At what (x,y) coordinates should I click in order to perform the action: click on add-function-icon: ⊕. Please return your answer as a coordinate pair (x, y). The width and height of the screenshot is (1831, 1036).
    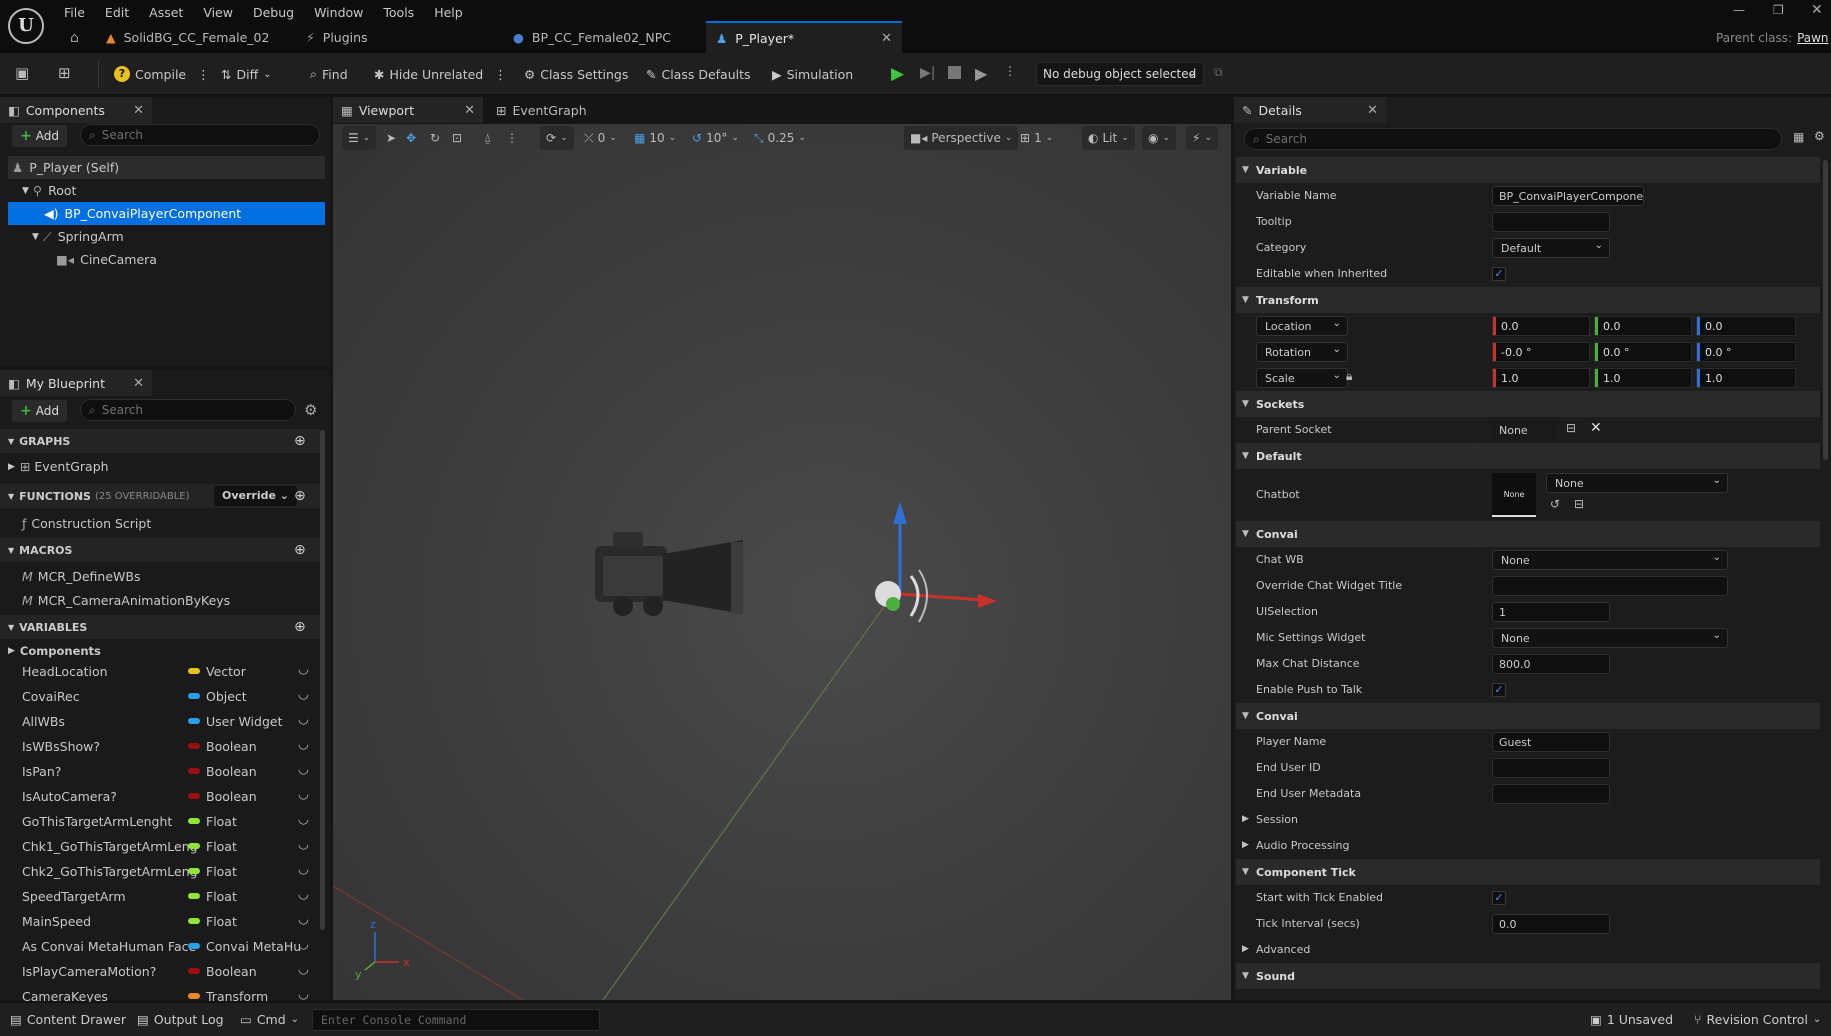
    Looking at the image, I should click on (300, 496).